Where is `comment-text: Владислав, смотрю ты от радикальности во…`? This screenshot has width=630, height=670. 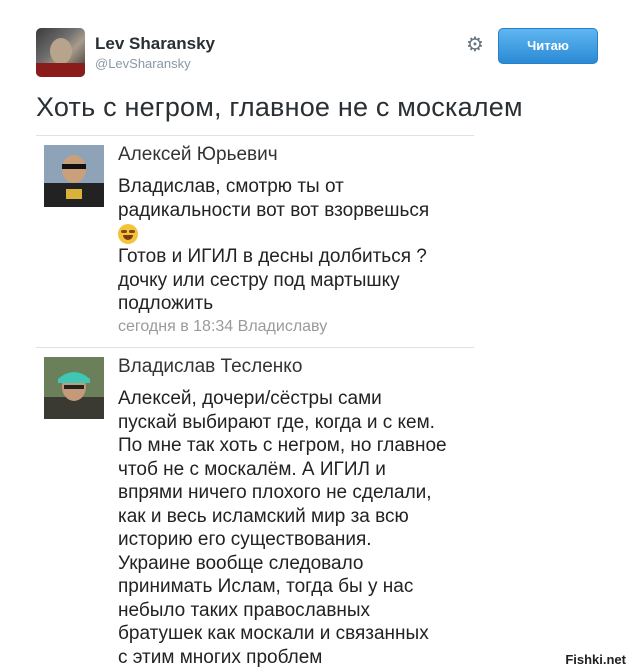
comment-text: Владислав, смотрю ты от радикальности во… is located at coordinates (274, 198).